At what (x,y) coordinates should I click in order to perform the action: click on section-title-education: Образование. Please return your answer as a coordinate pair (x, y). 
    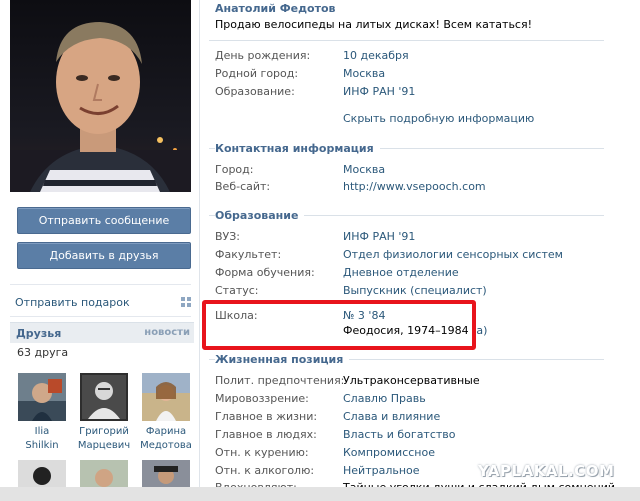
    Looking at the image, I should click on (260, 215).